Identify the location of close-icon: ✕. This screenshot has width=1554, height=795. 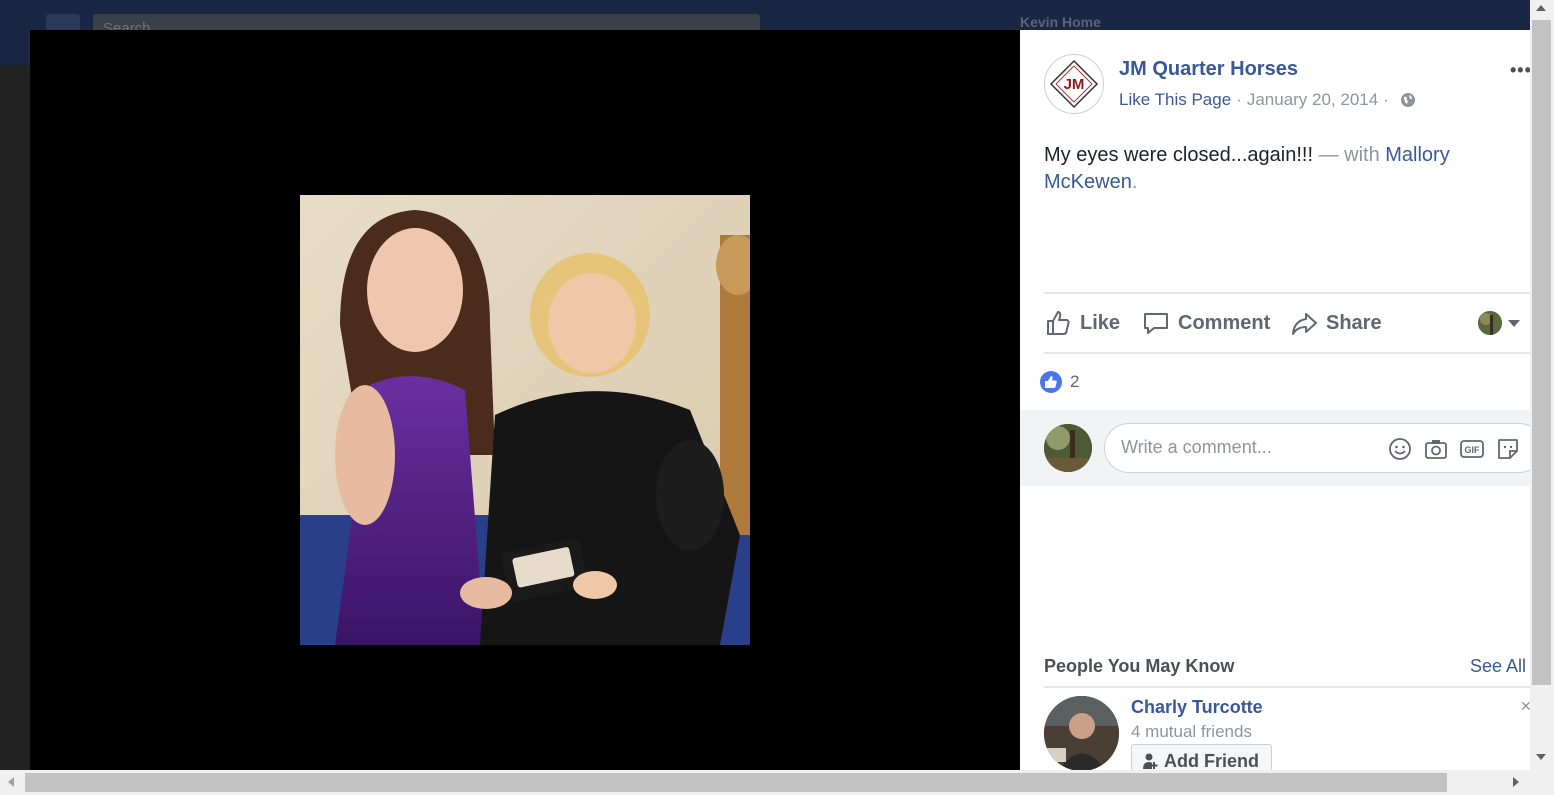
(1525, 706).